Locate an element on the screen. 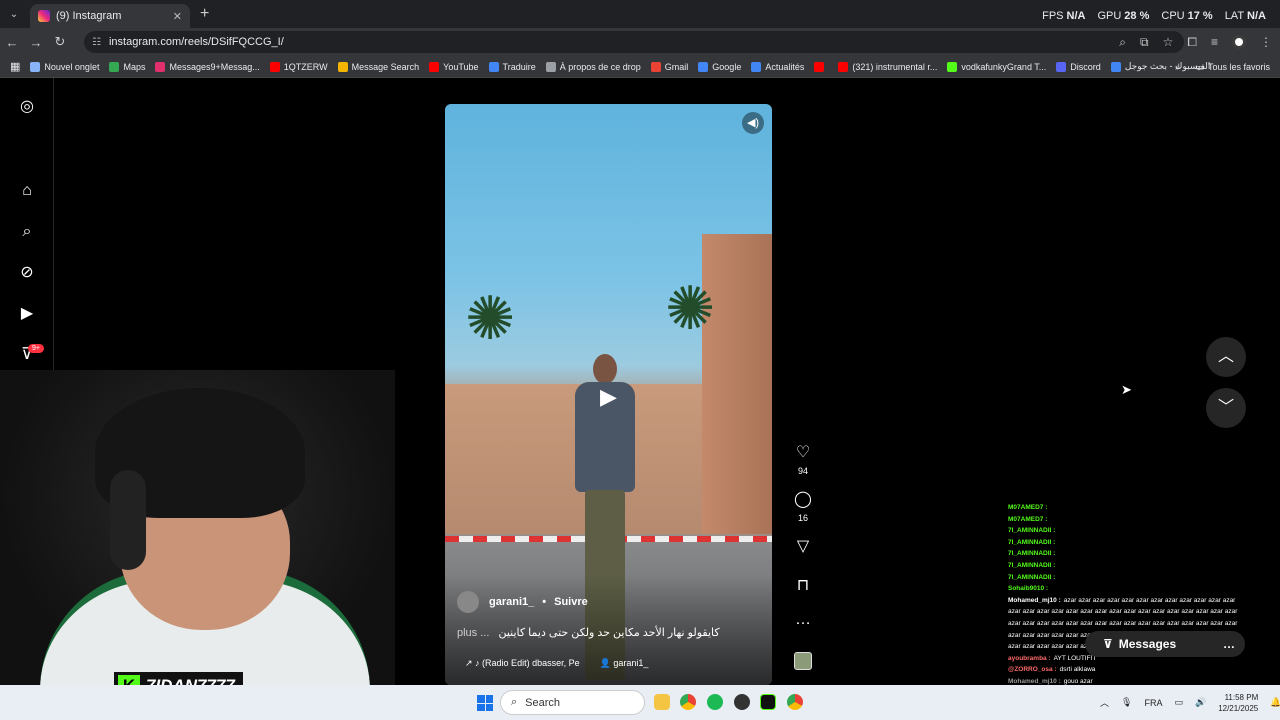 The height and width of the screenshot is (720, 1280). comment-icon: ◯ is located at coordinates (803, 499).